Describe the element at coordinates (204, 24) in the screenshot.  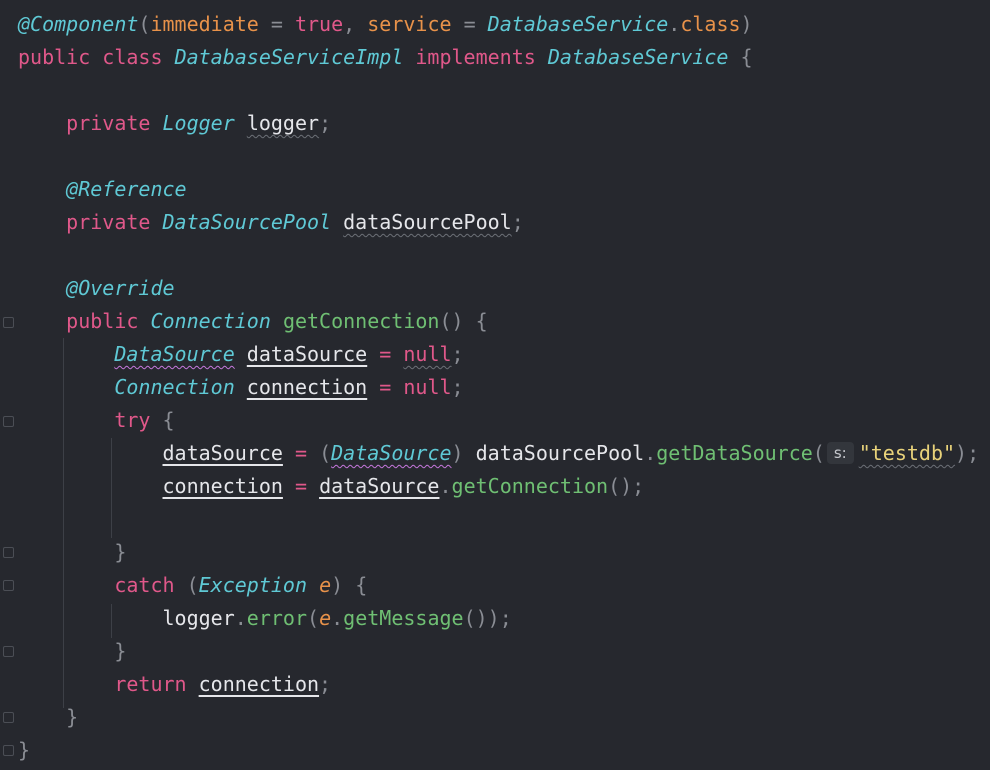
I see `annotation-attribute: immediate` at that location.